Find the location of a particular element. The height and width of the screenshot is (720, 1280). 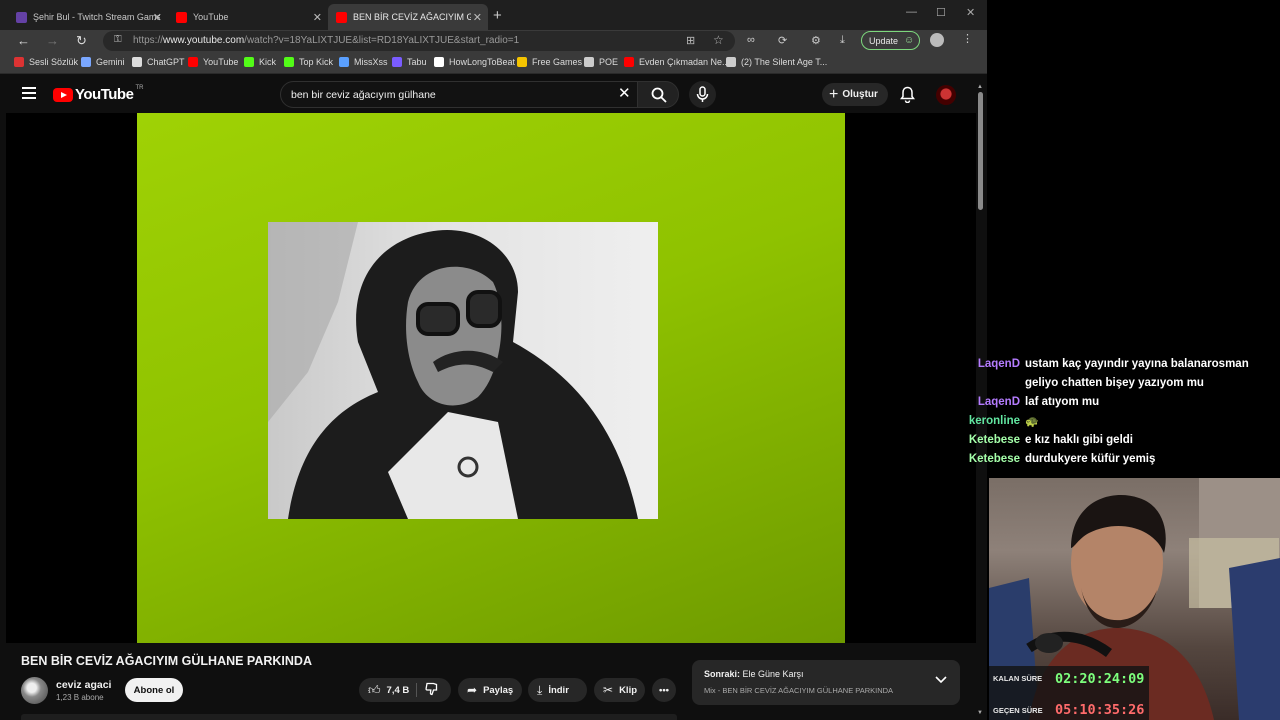

window-close-icon: ✕ is located at coordinates (970, 12).